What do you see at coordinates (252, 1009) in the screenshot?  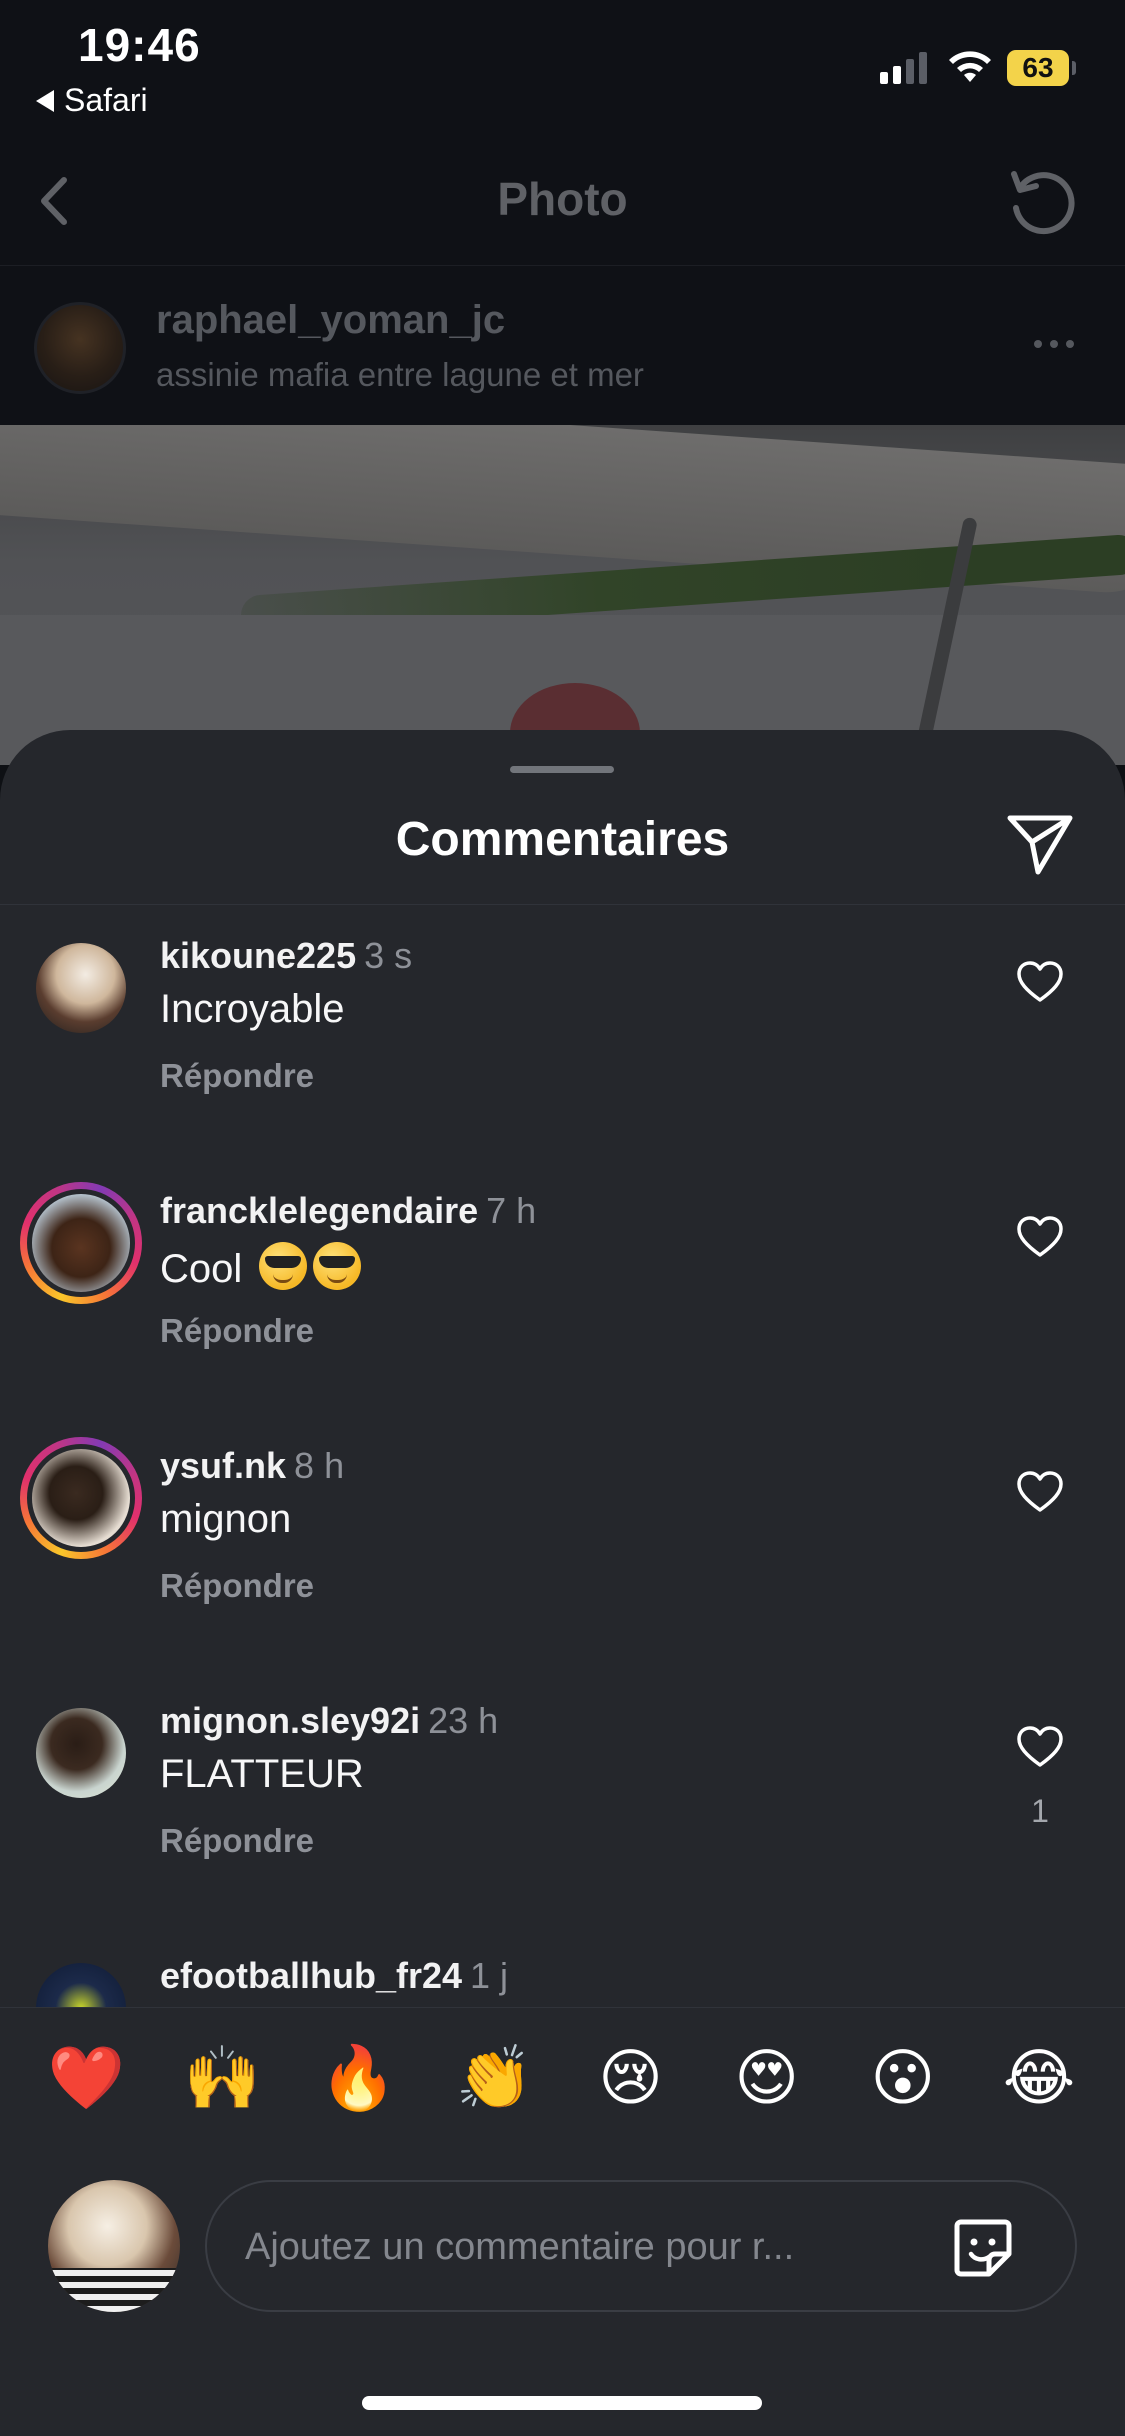 I see `comment-text: Incroyable` at bounding box center [252, 1009].